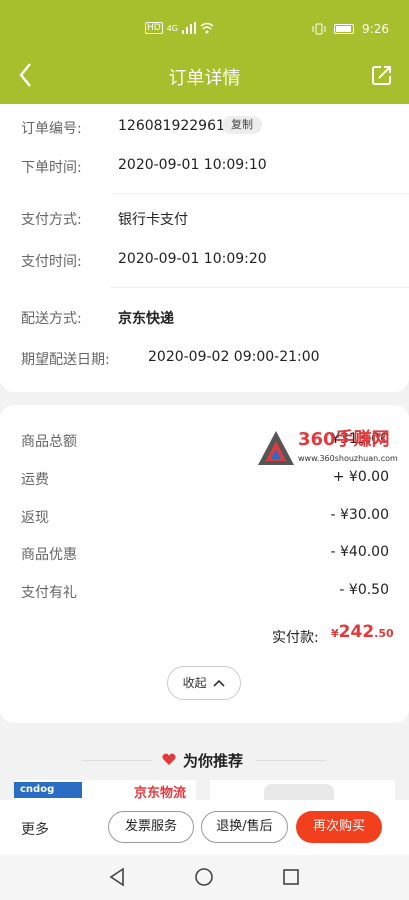  I want to click on rebuy-button: 再次购买, so click(339, 827).